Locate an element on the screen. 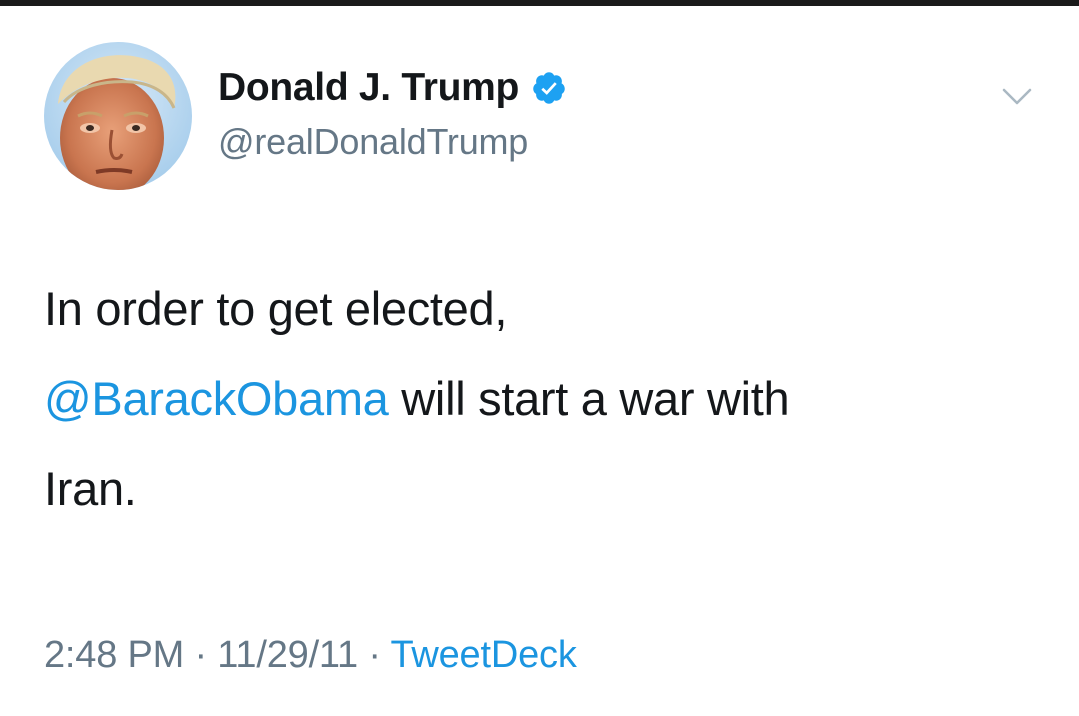 The height and width of the screenshot is (716, 1079). tweet-text-line-2: @BarackObama will start a war with is located at coordinates (524, 399).